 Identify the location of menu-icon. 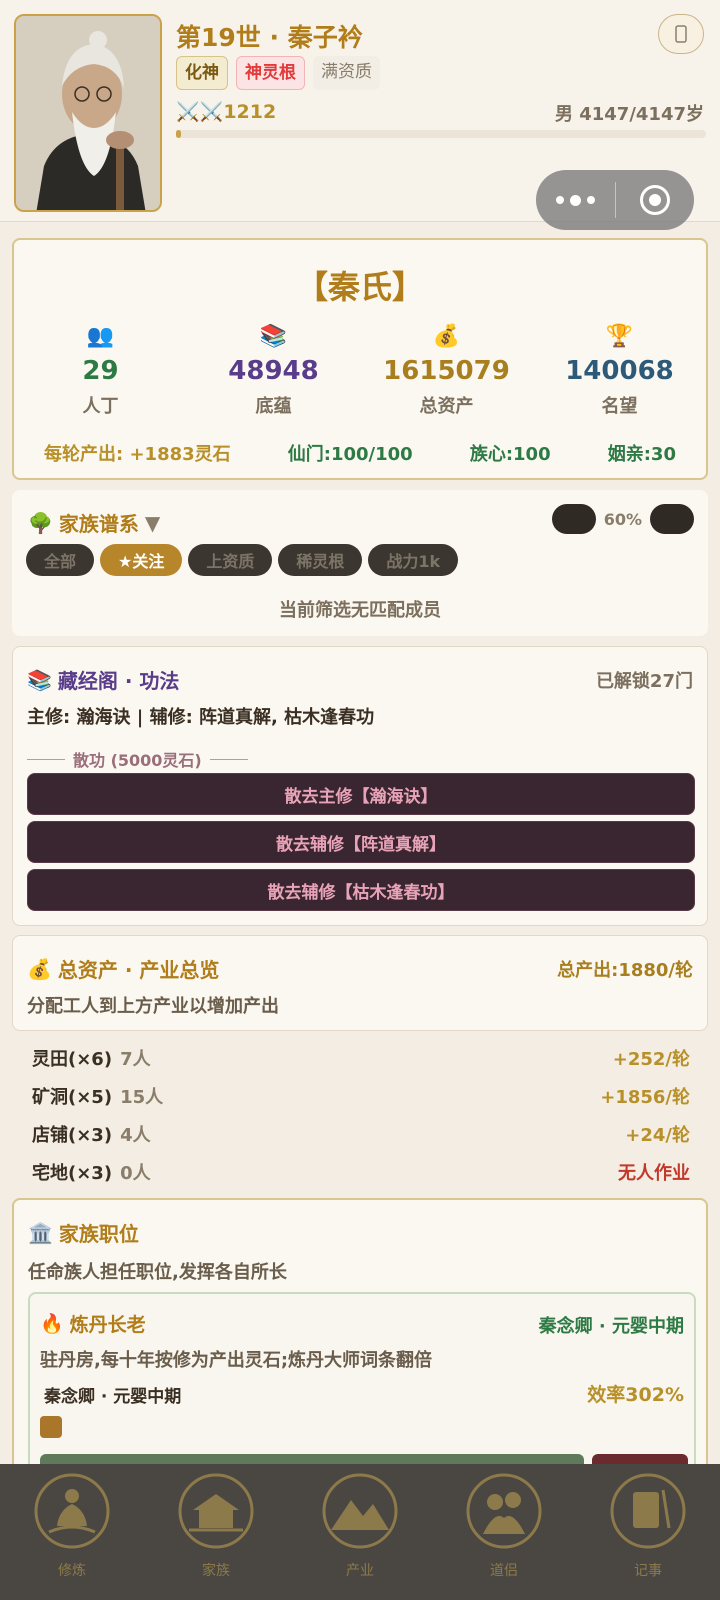
(681, 34).